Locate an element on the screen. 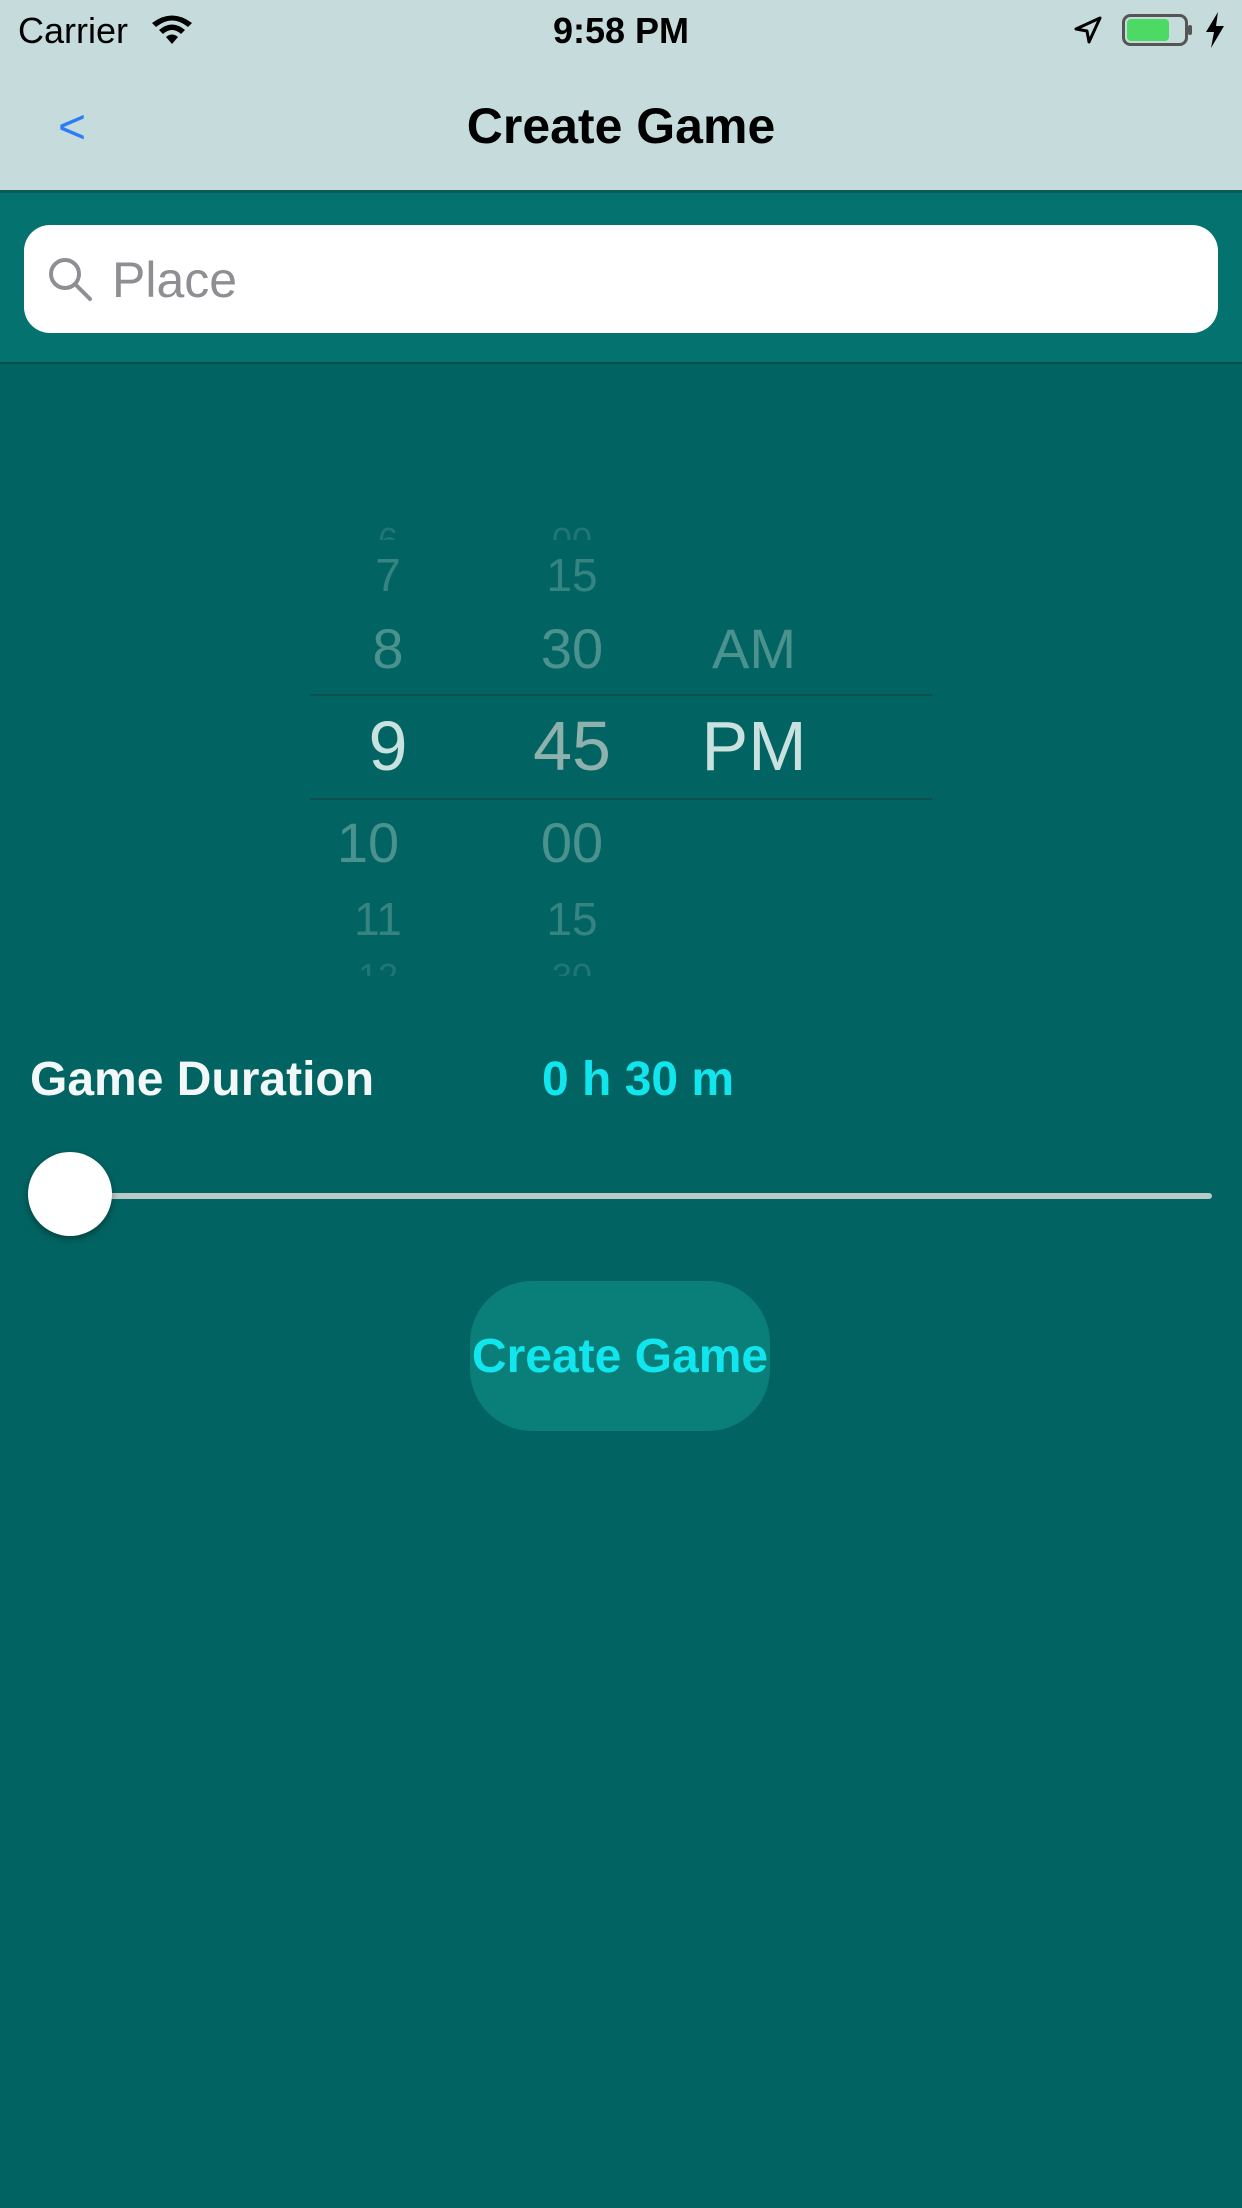 The height and width of the screenshot is (2208, 1242). search-bar-container is located at coordinates (621, 278).